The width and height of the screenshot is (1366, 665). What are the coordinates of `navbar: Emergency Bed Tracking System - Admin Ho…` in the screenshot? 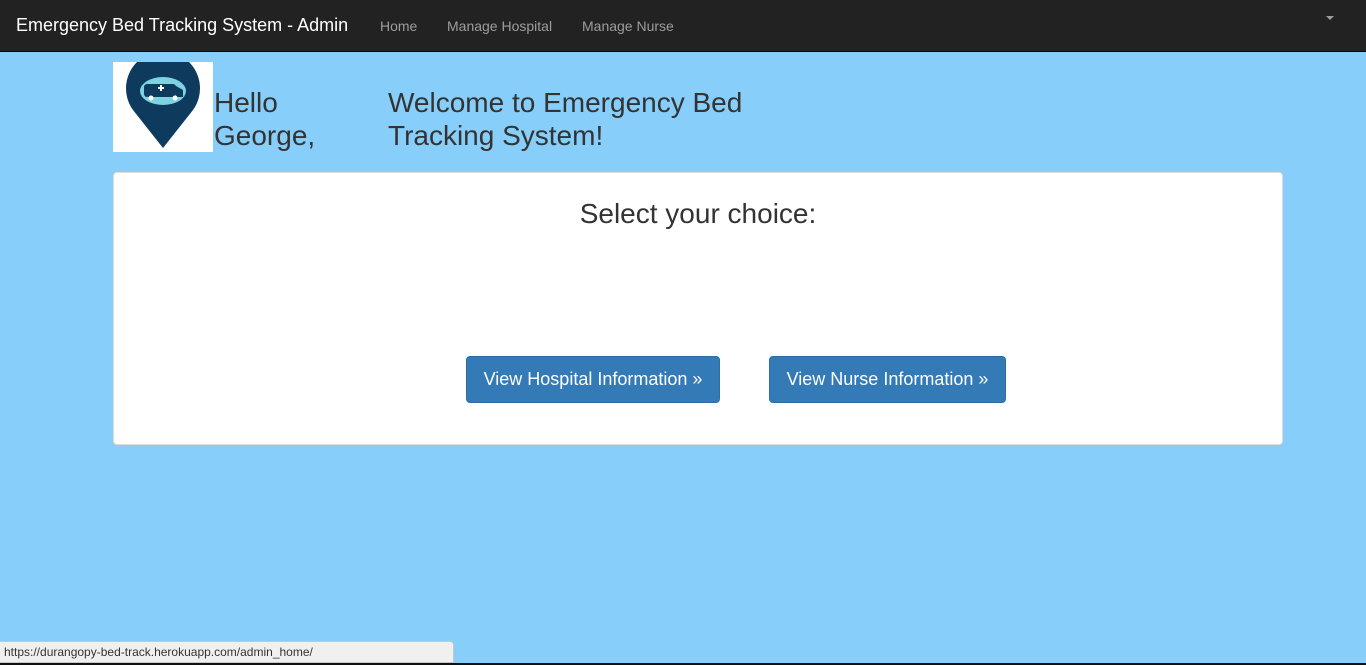 It's located at (683, 26).